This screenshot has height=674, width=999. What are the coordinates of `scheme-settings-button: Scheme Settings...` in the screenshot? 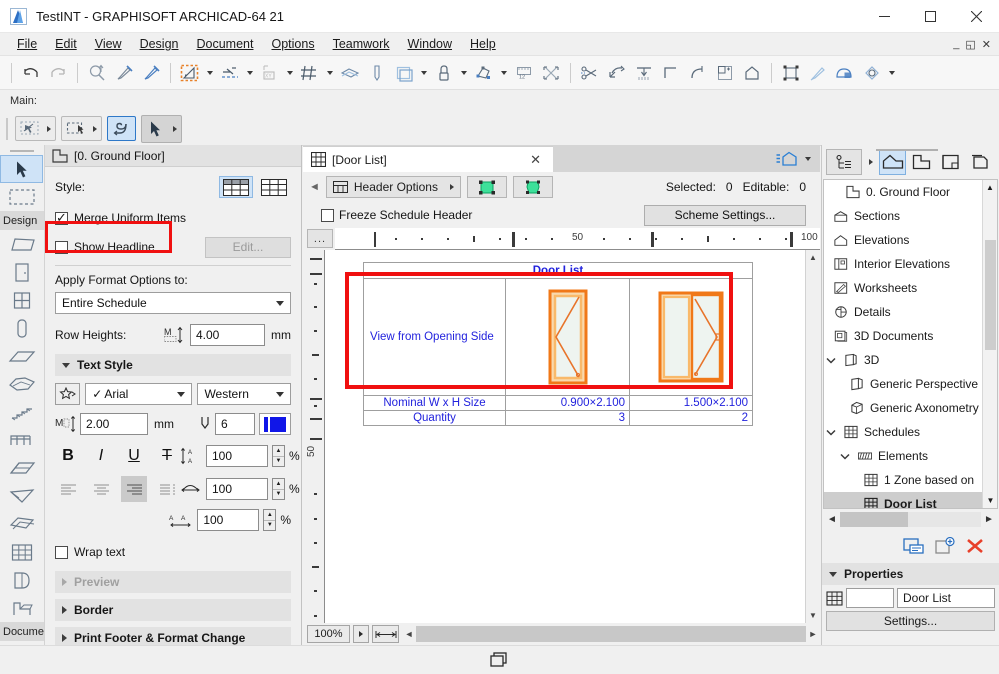 It's located at (725, 215).